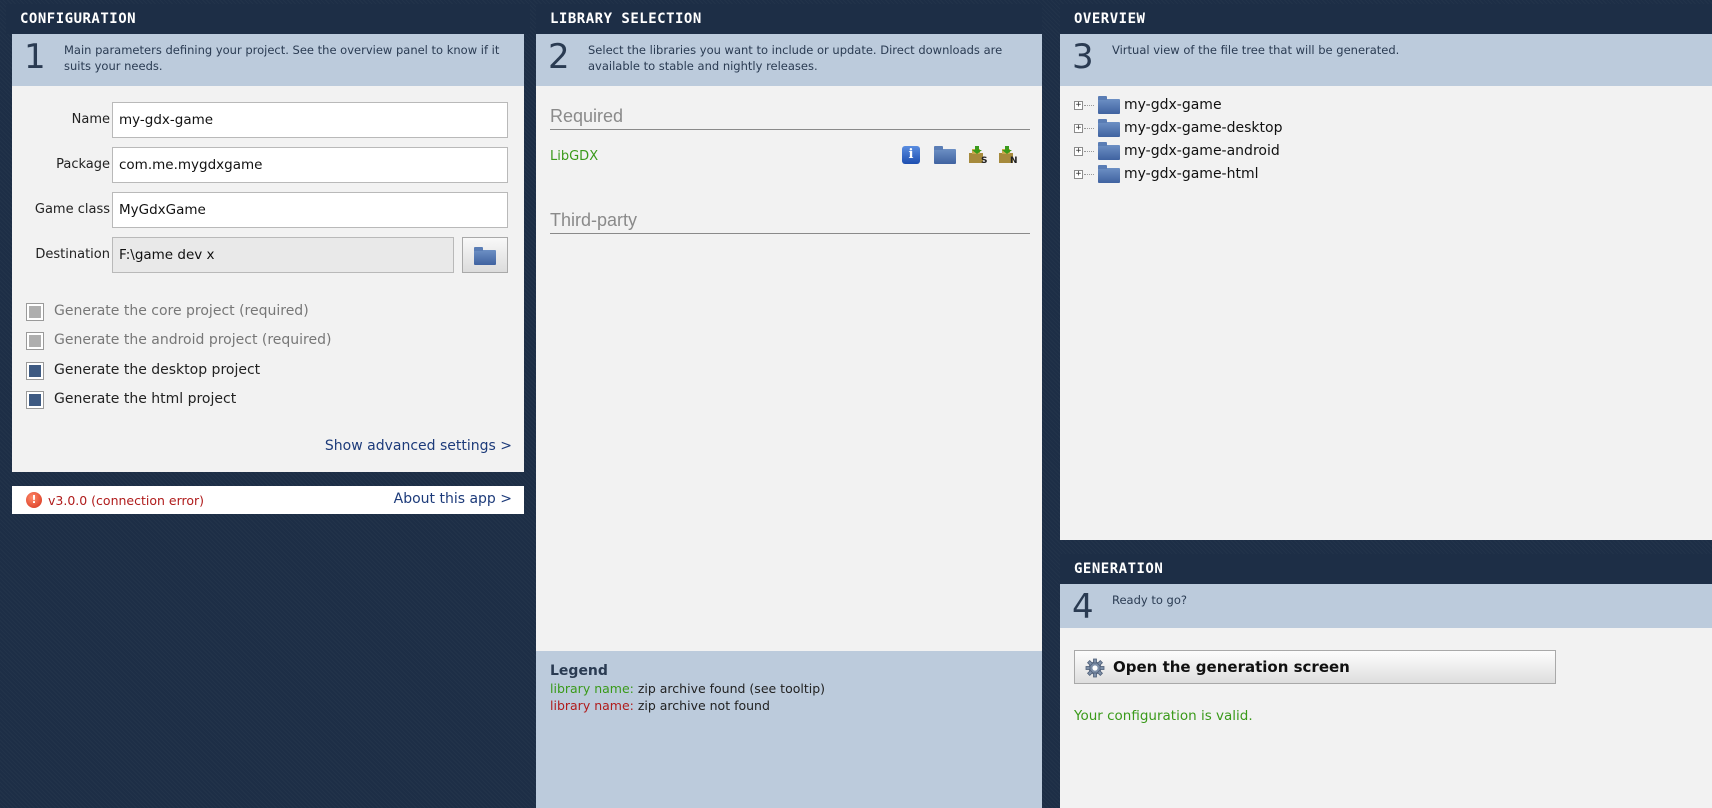 This screenshot has height=808, width=1712. Describe the element at coordinates (68, 120) in the screenshot. I see `name-row: Name` at that location.